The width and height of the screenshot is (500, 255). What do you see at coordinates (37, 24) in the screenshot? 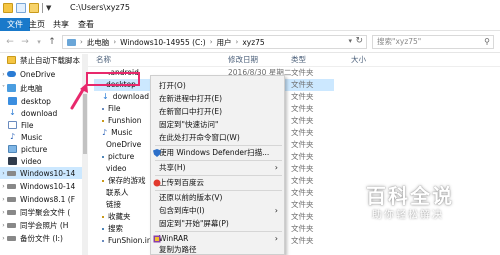
I see `tab-home: 主页` at bounding box center [37, 24].